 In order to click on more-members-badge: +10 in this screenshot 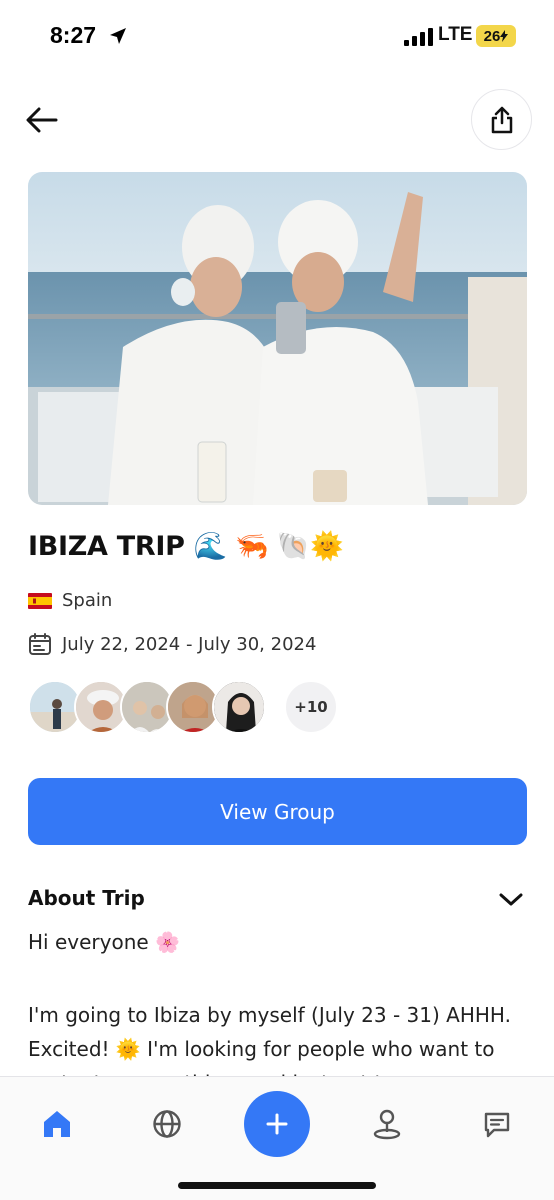, I will do `click(311, 707)`.